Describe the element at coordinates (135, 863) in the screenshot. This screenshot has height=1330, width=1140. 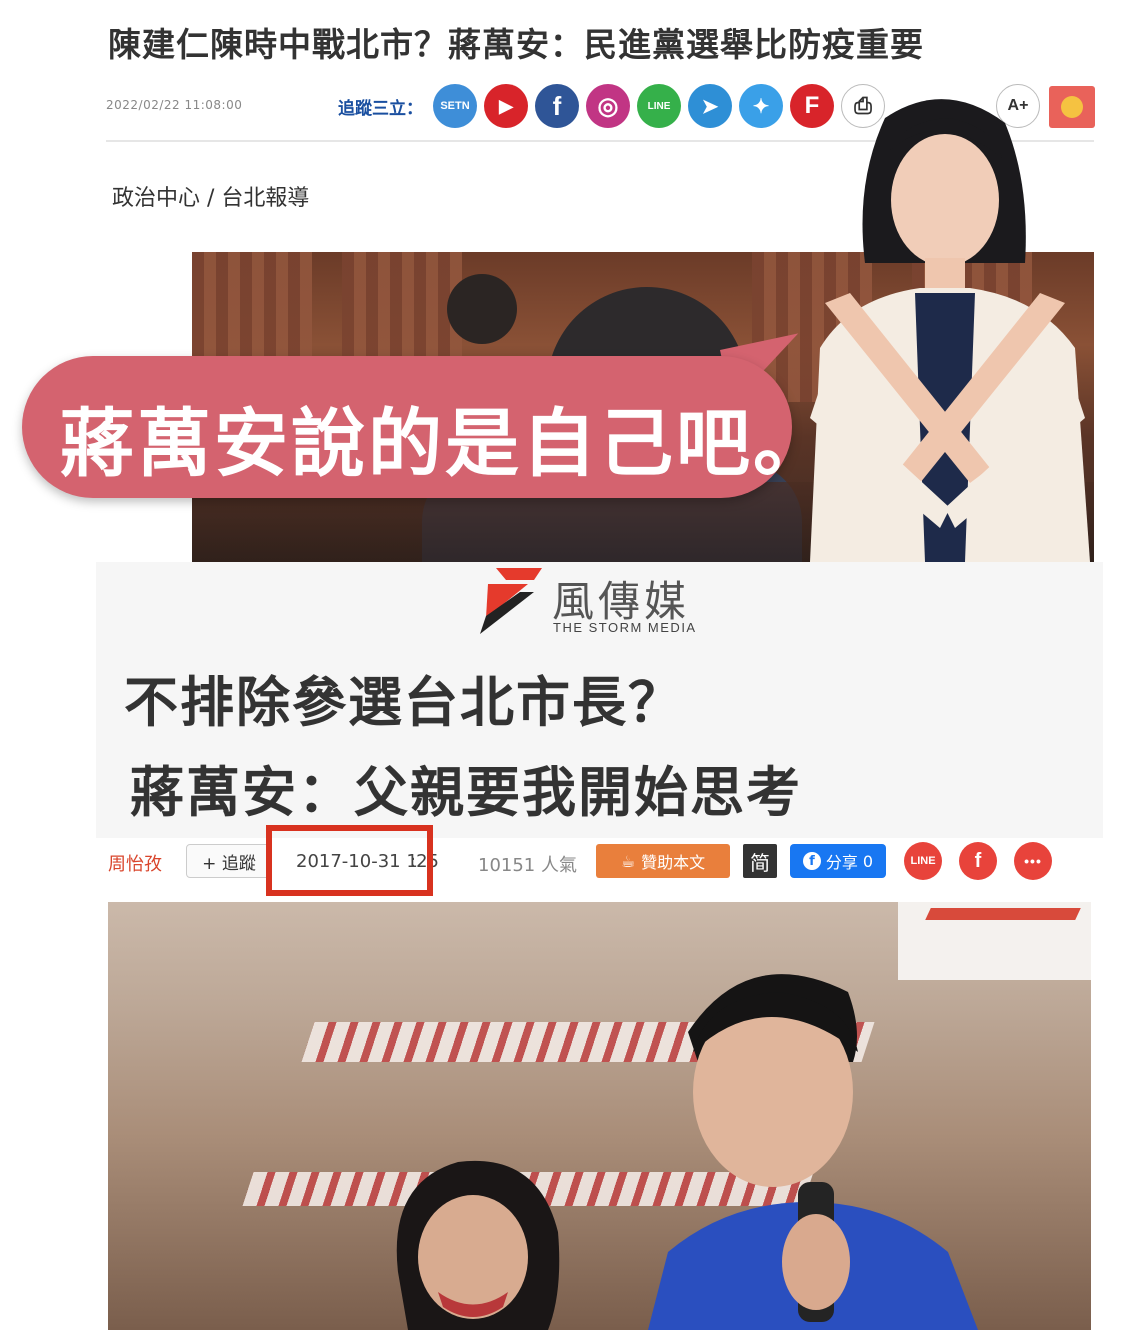
I see `author-name: 周怡孜` at that location.